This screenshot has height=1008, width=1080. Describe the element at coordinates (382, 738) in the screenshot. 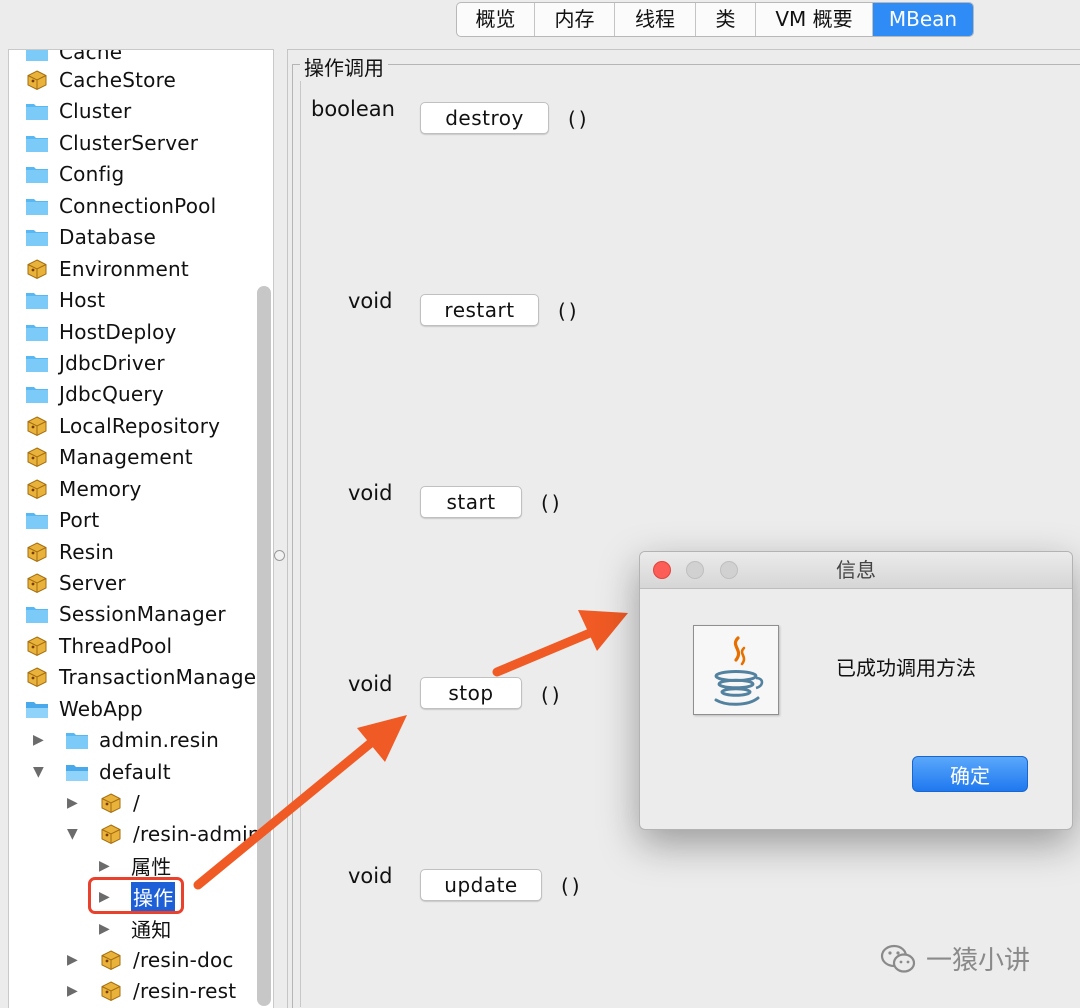

I see `arrow-head` at that location.